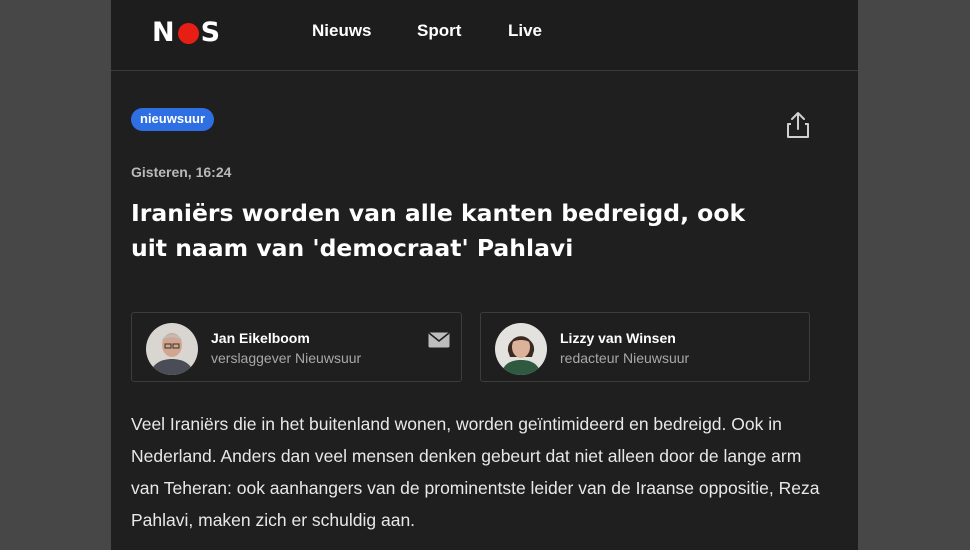 The image size is (970, 550). What do you see at coordinates (618, 338) in the screenshot?
I see `author-name: Lizzy van Winsen` at bounding box center [618, 338].